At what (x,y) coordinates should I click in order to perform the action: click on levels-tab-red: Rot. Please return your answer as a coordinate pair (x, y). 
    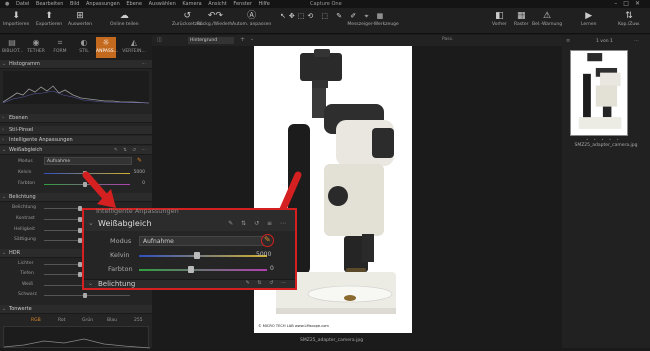
    Looking at the image, I should click on (61, 320).